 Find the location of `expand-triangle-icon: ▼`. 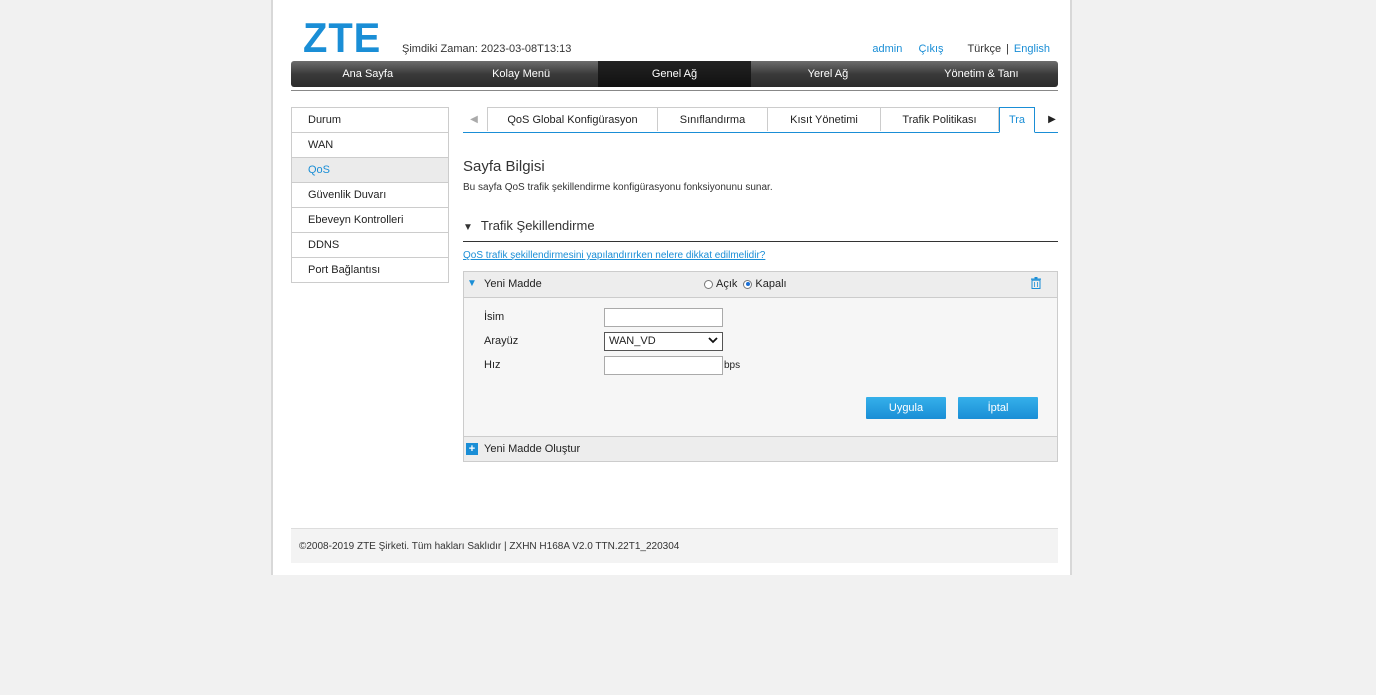

expand-triangle-icon: ▼ is located at coordinates (472, 283).